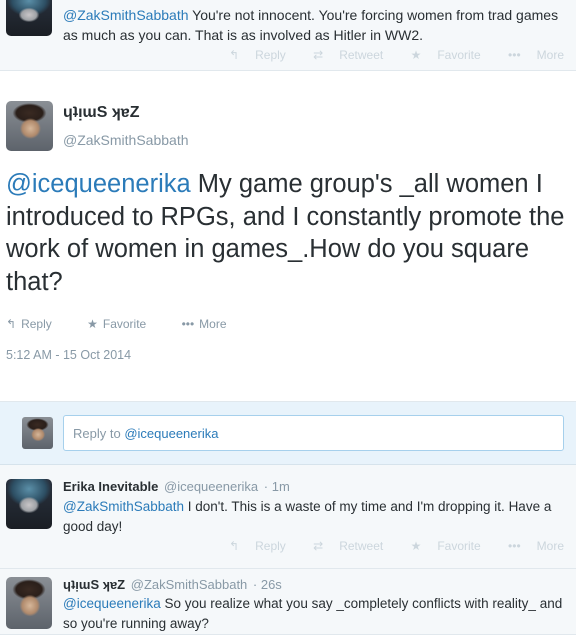 The image size is (576, 635). What do you see at coordinates (99, 433) in the screenshot?
I see `reply-prefix: Reply to` at bounding box center [99, 433].